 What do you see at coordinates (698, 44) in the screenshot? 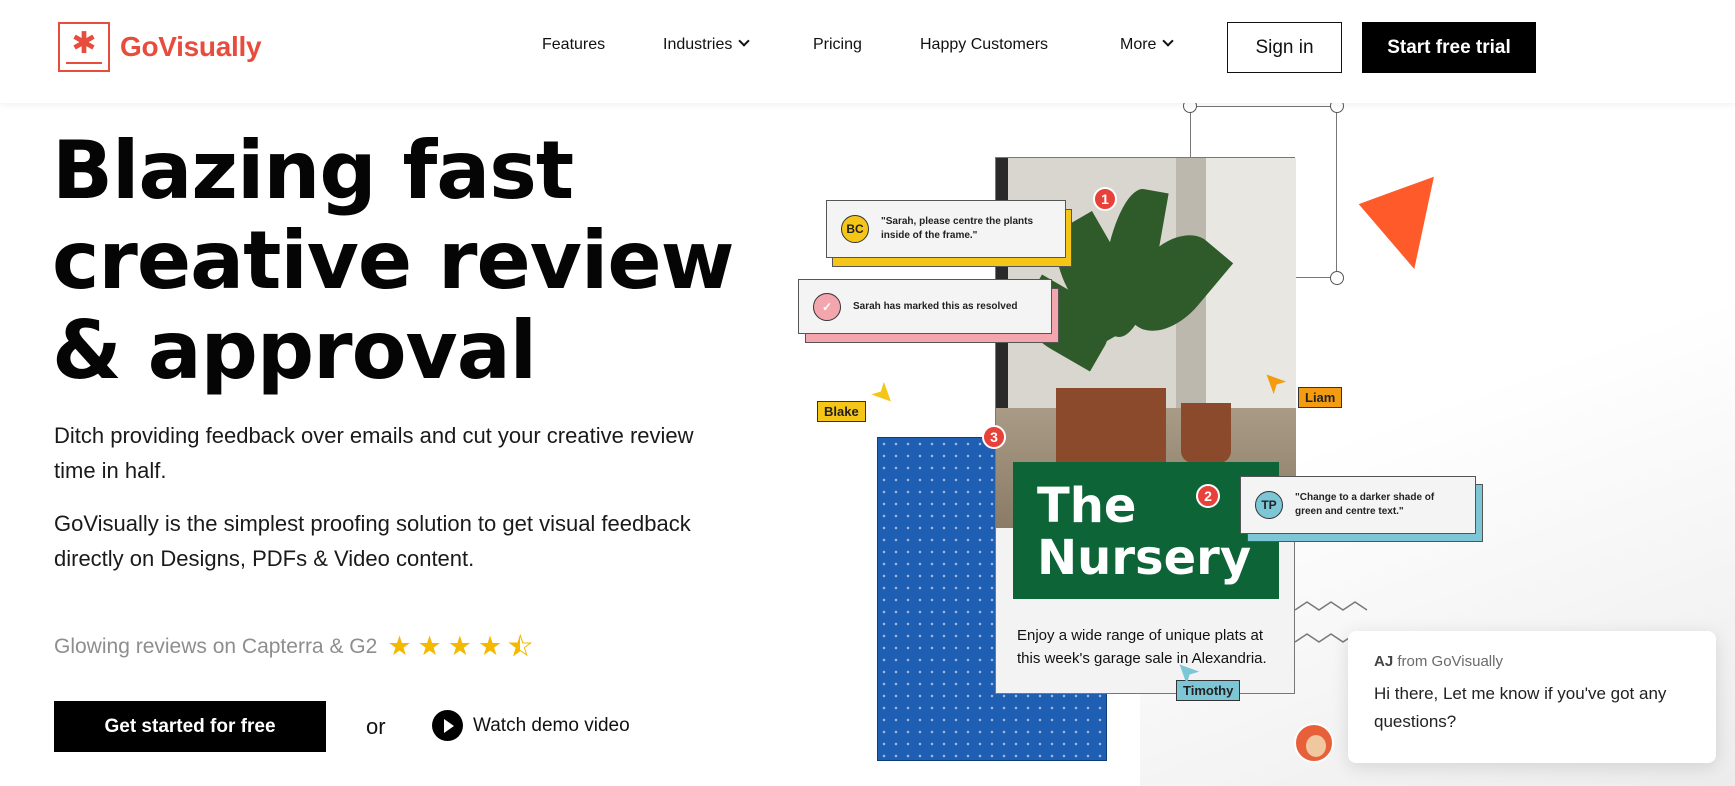
I see `nav-industries-label: Industries` at bounding box center [698, 44].